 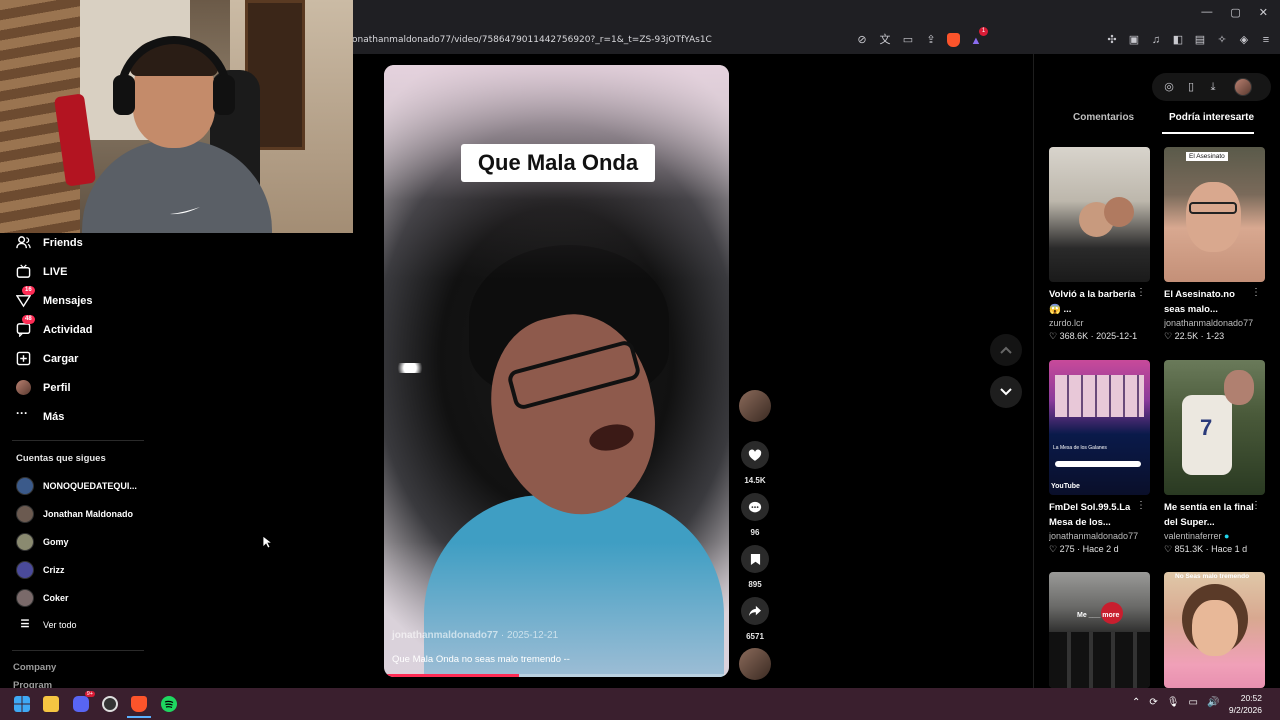 I want to click on see-all-link: ☰ Ver todo, so click(x=46, y=624).